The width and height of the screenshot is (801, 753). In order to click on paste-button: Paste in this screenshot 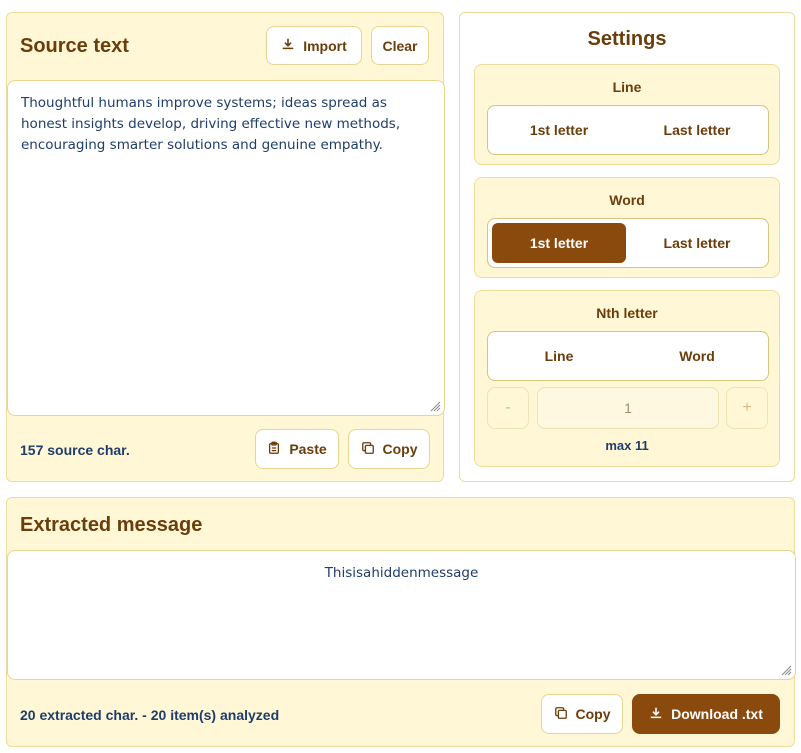, I will do `click(297, 449)`.